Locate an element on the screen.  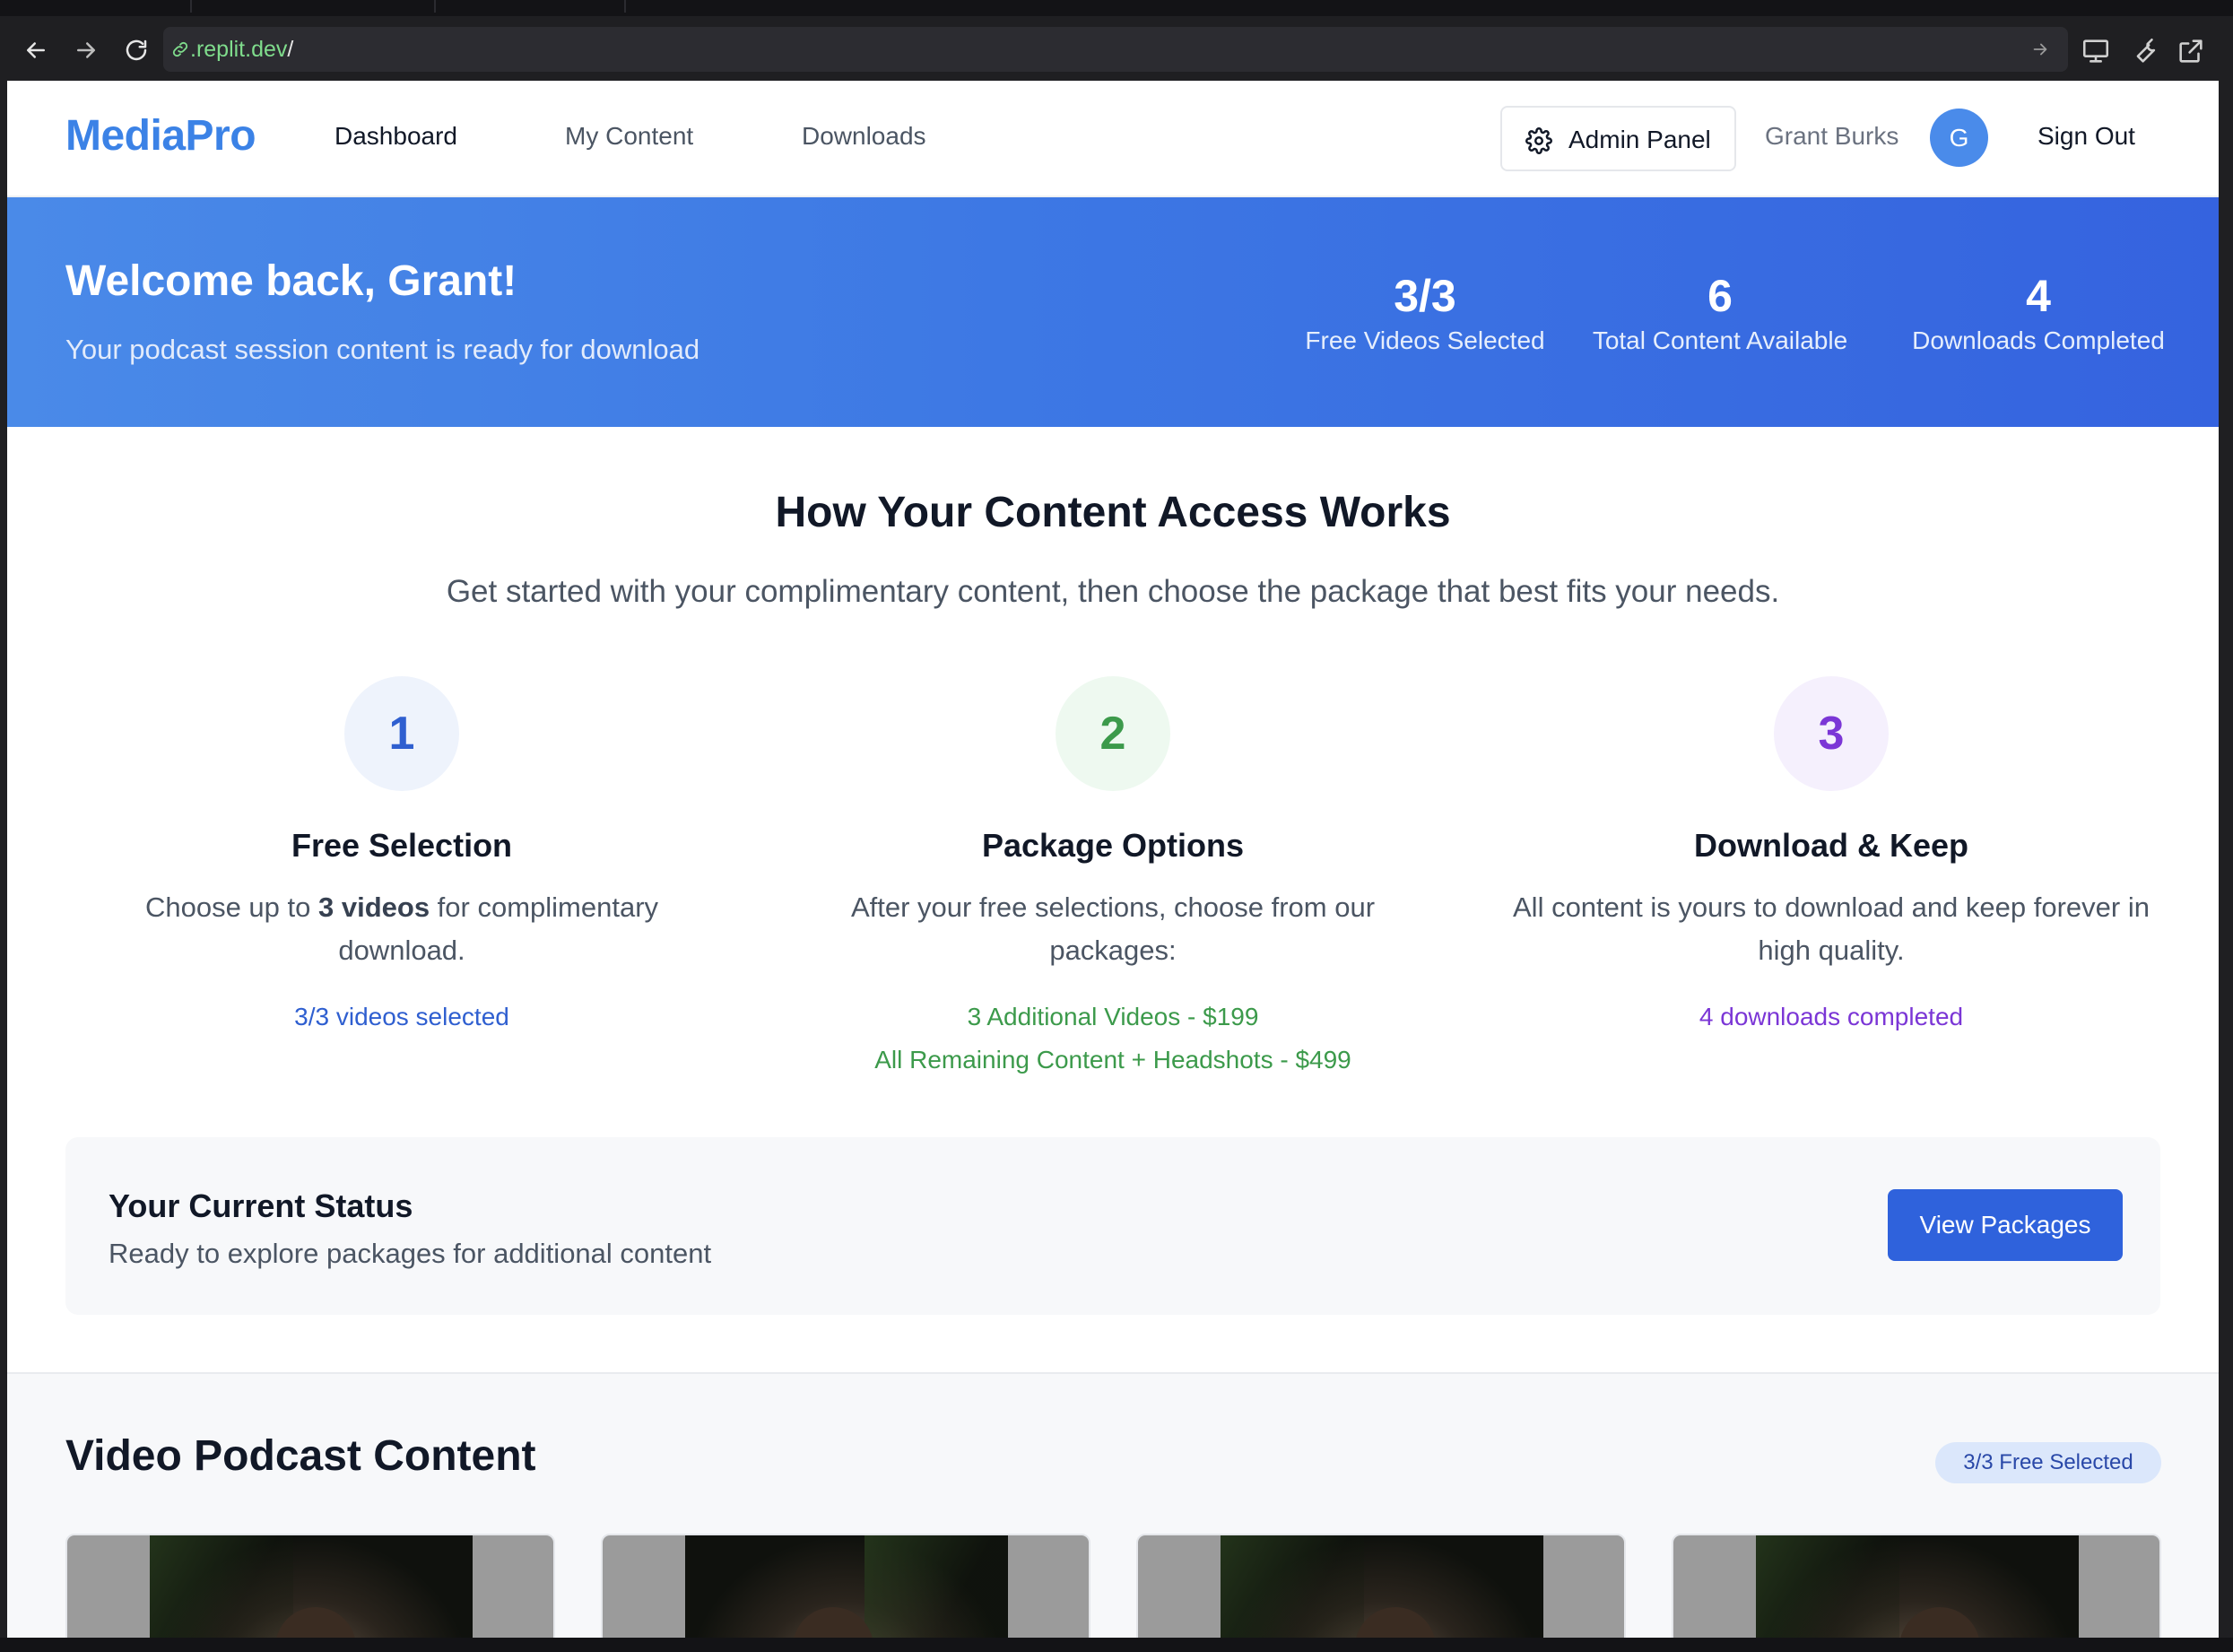
welcome-title: Welcome back, Grant! is located at coordinates (291, 281).